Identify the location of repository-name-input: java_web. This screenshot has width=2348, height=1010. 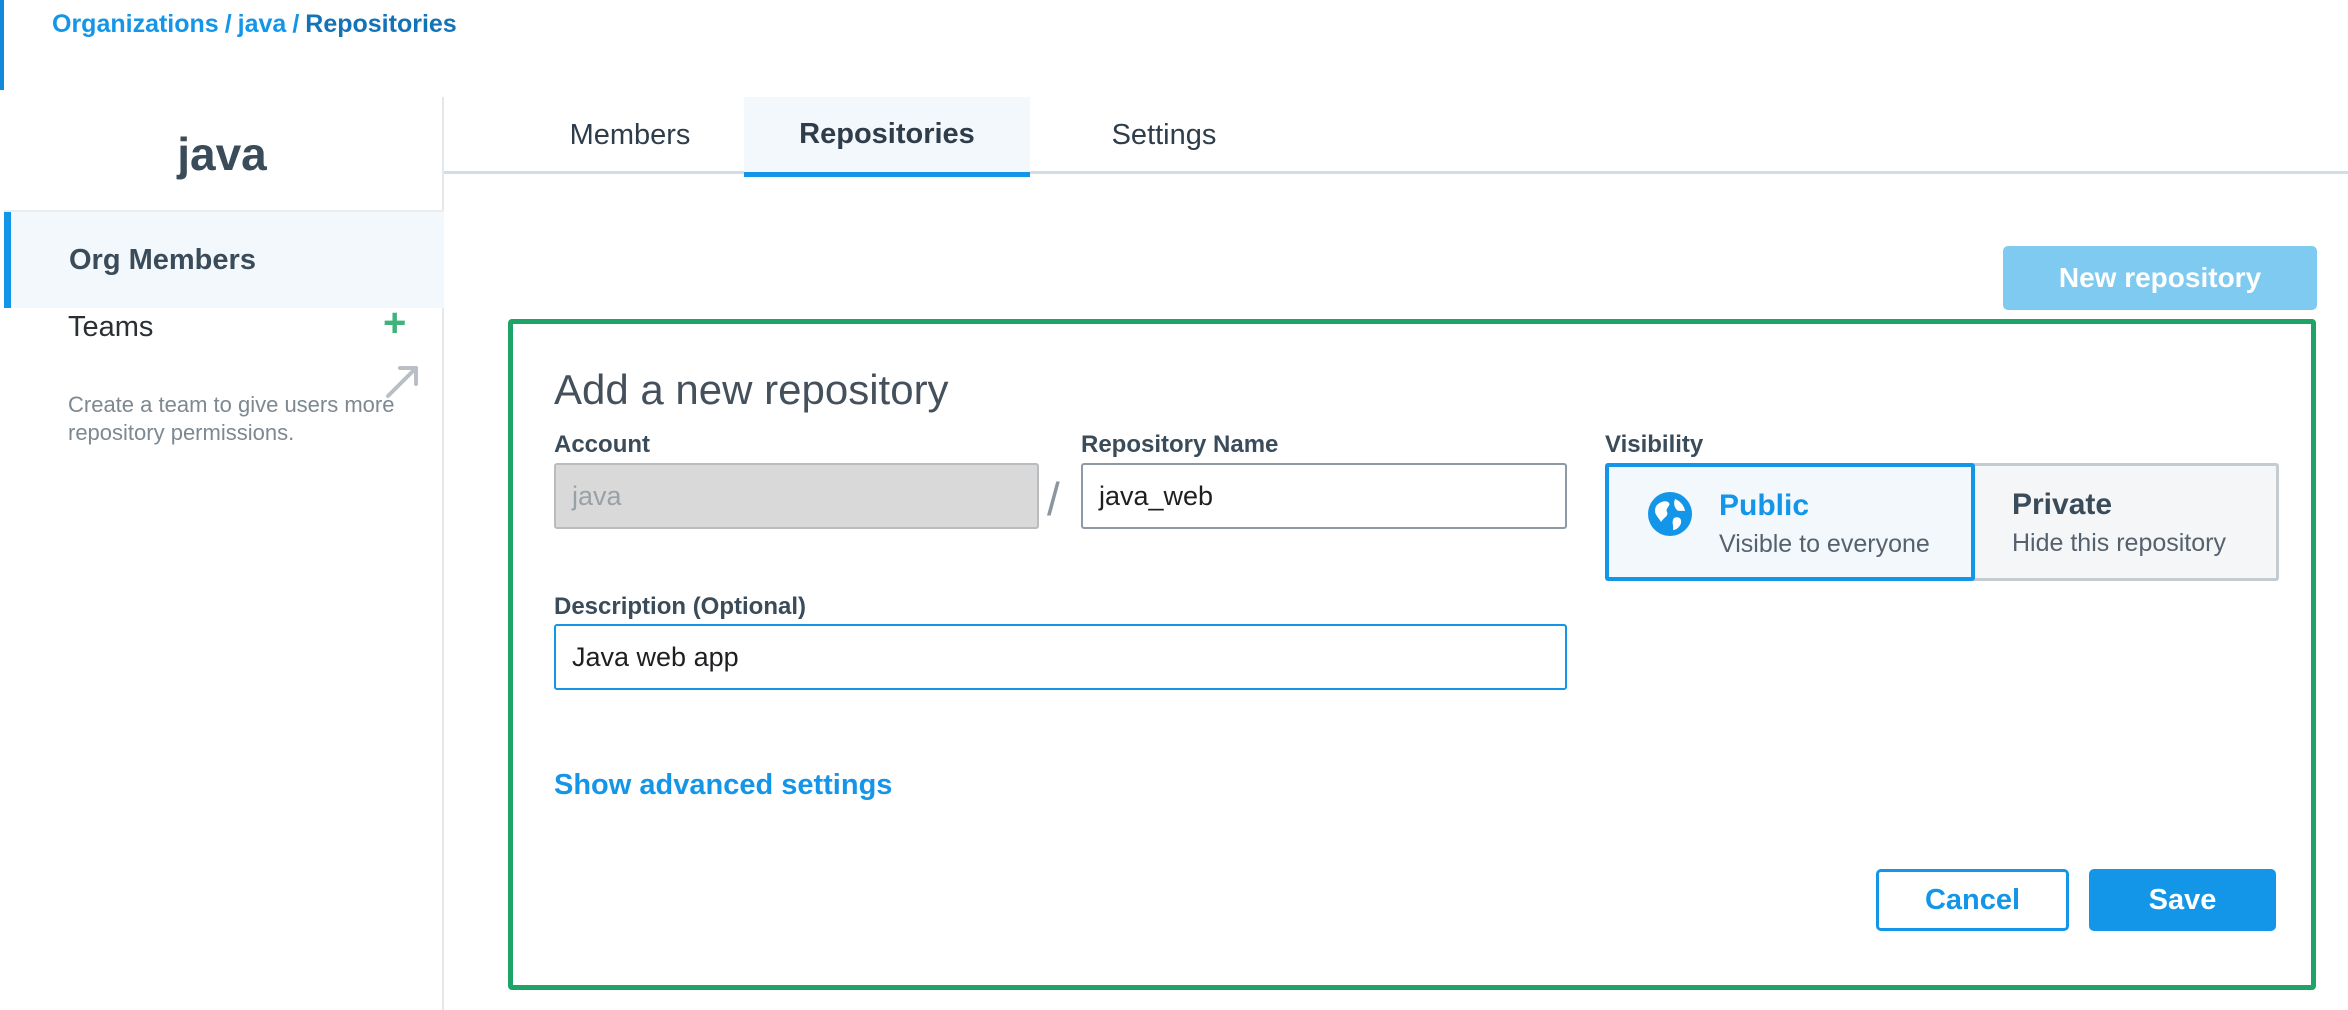
(1324, 496).